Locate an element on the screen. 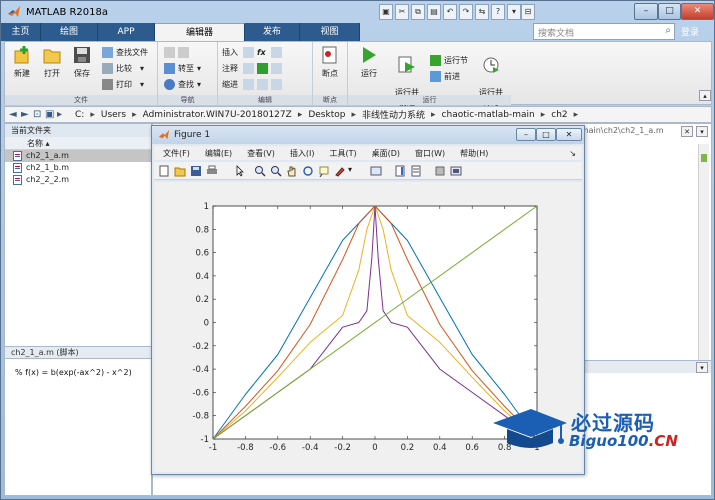 This screenshot has width=715, height=500. breadcrumb-ch2: ch2 is located at coordinates (559, 115).